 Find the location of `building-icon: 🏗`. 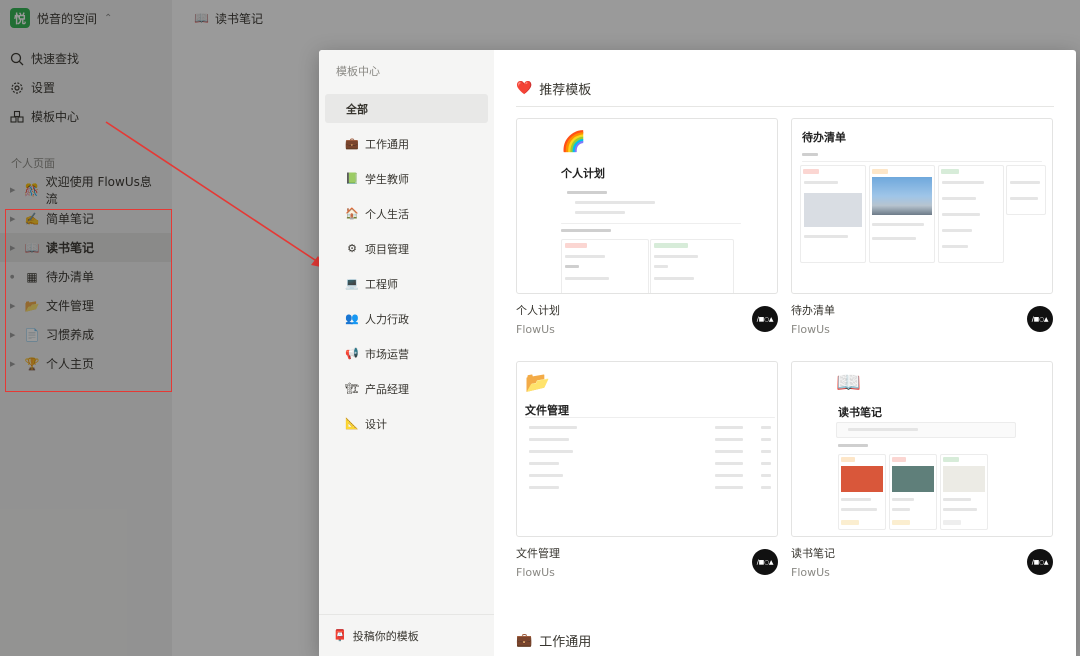

building-icon: 🏗 is located at coordinates (352, 388).